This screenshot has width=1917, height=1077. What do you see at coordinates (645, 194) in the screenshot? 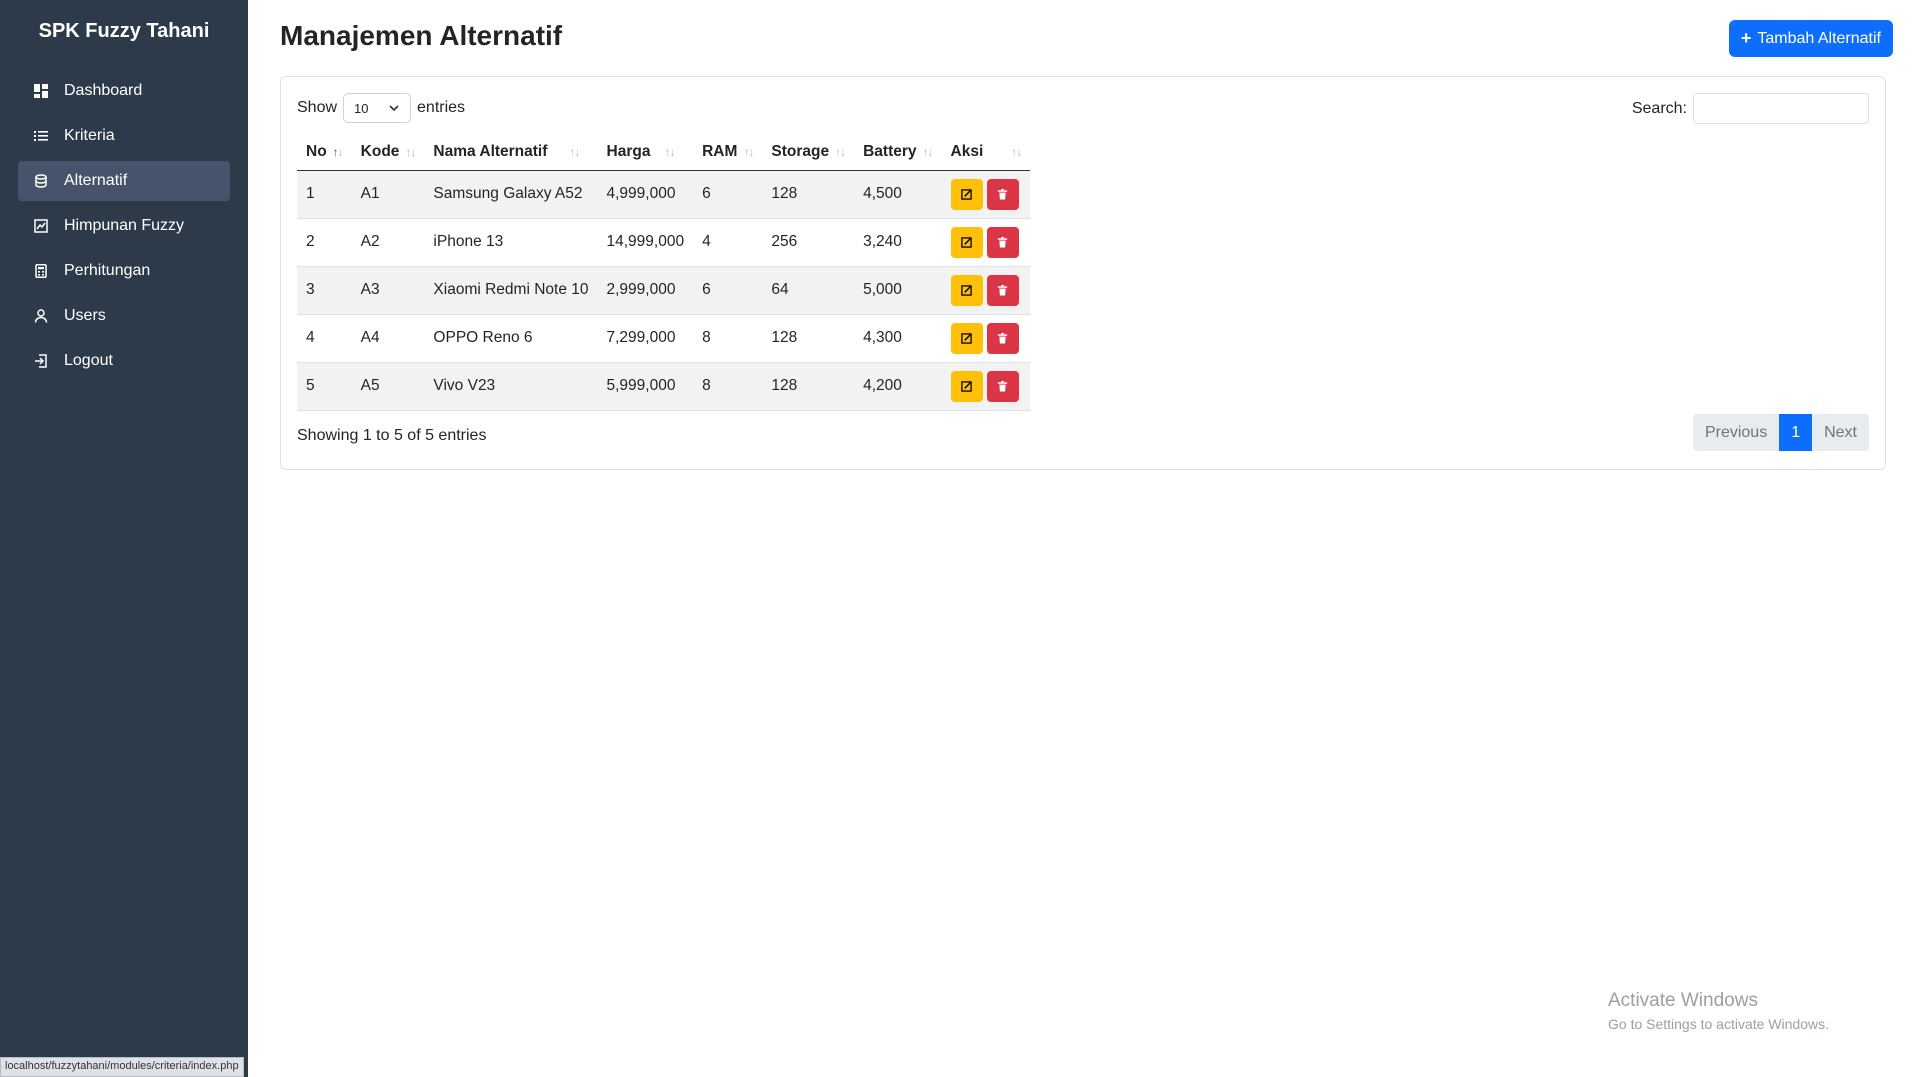
I see `cell-harga: 4,999,000` at bounding box center [645, 194].